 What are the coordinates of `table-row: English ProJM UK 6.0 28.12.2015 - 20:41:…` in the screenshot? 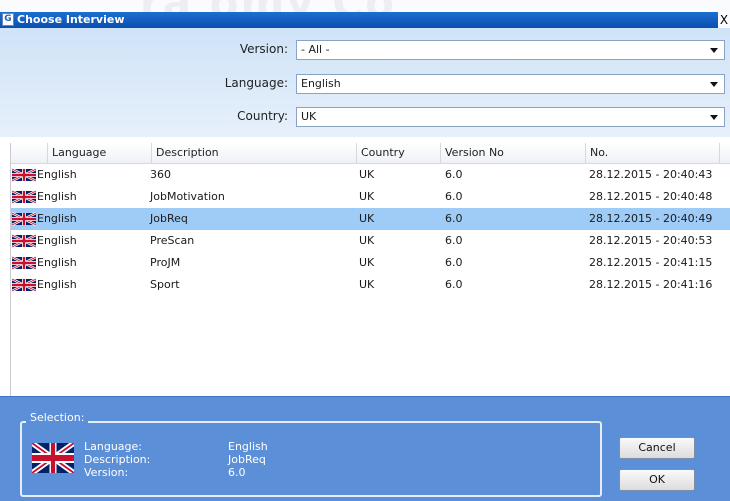 It's located at (370, 263).